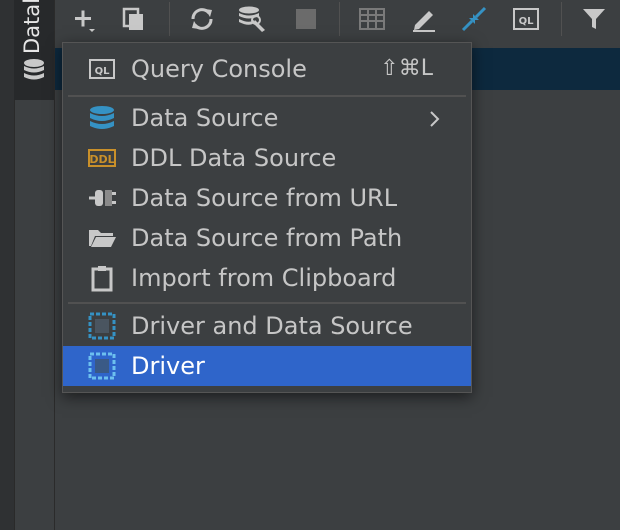 This screenshot has width=620, height=530. Describe the element at coordinates (102, 279) in the screenshot. I see `clipboard-icon` at that location.